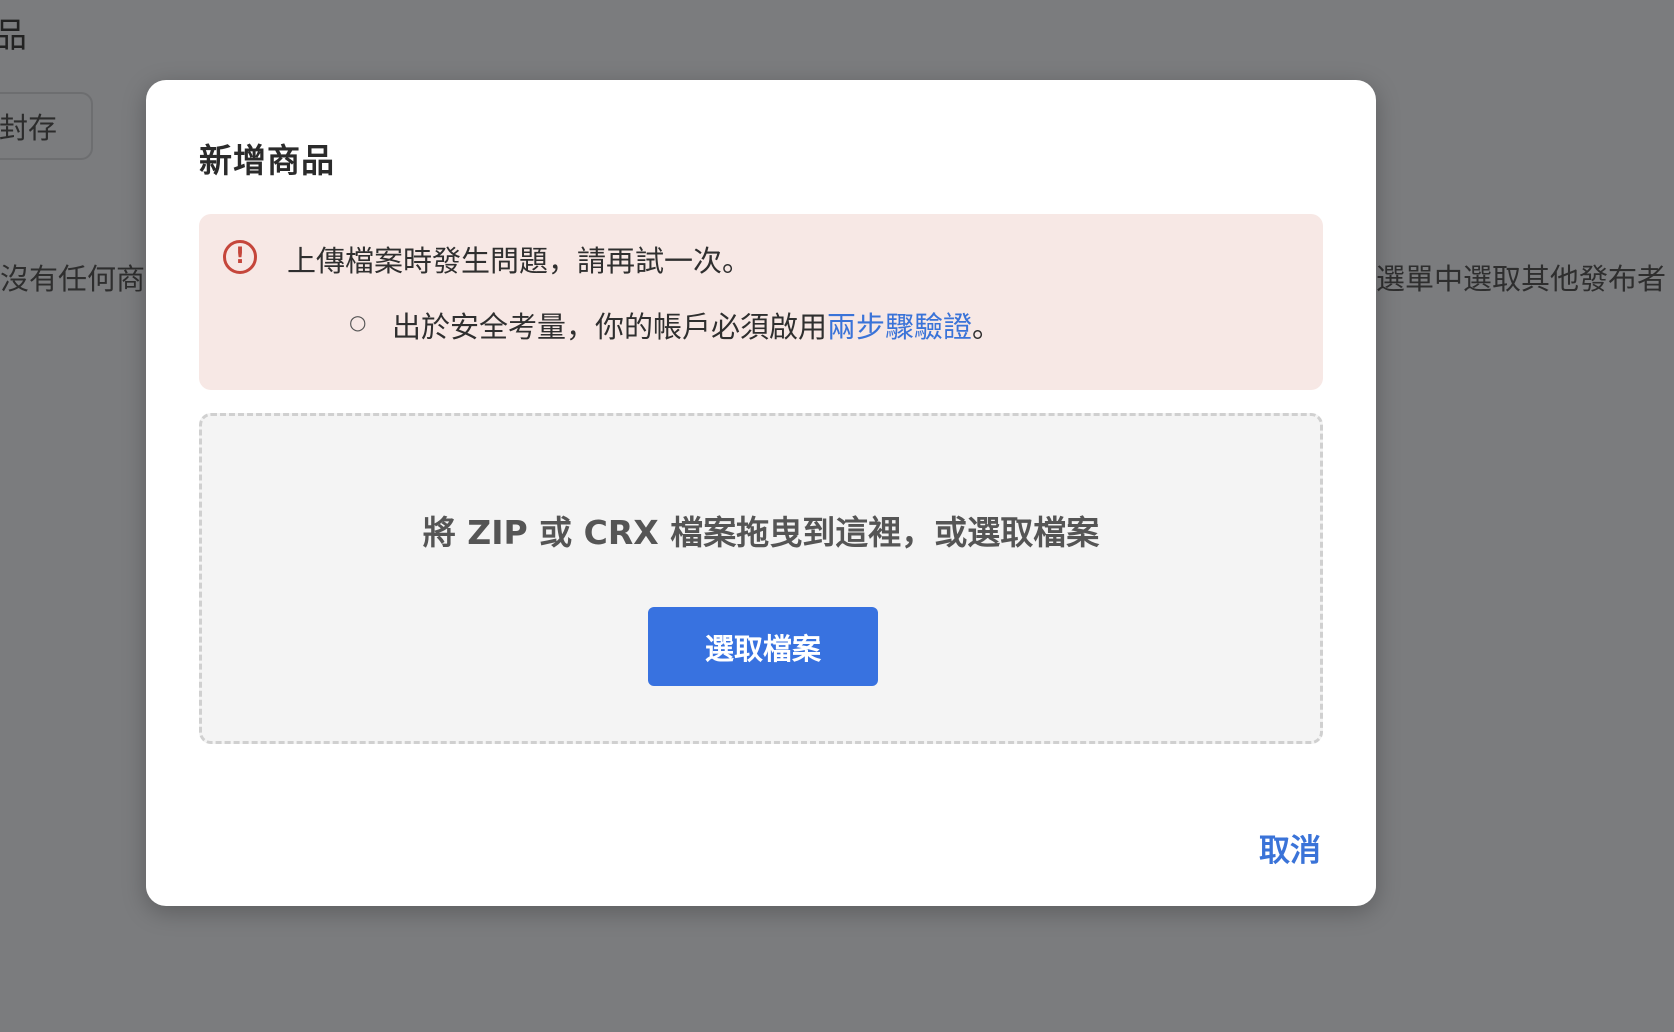 The width and height of the screenshot is (1674, 1032). I want to click on archive-button: 封存, so click(46, 126).